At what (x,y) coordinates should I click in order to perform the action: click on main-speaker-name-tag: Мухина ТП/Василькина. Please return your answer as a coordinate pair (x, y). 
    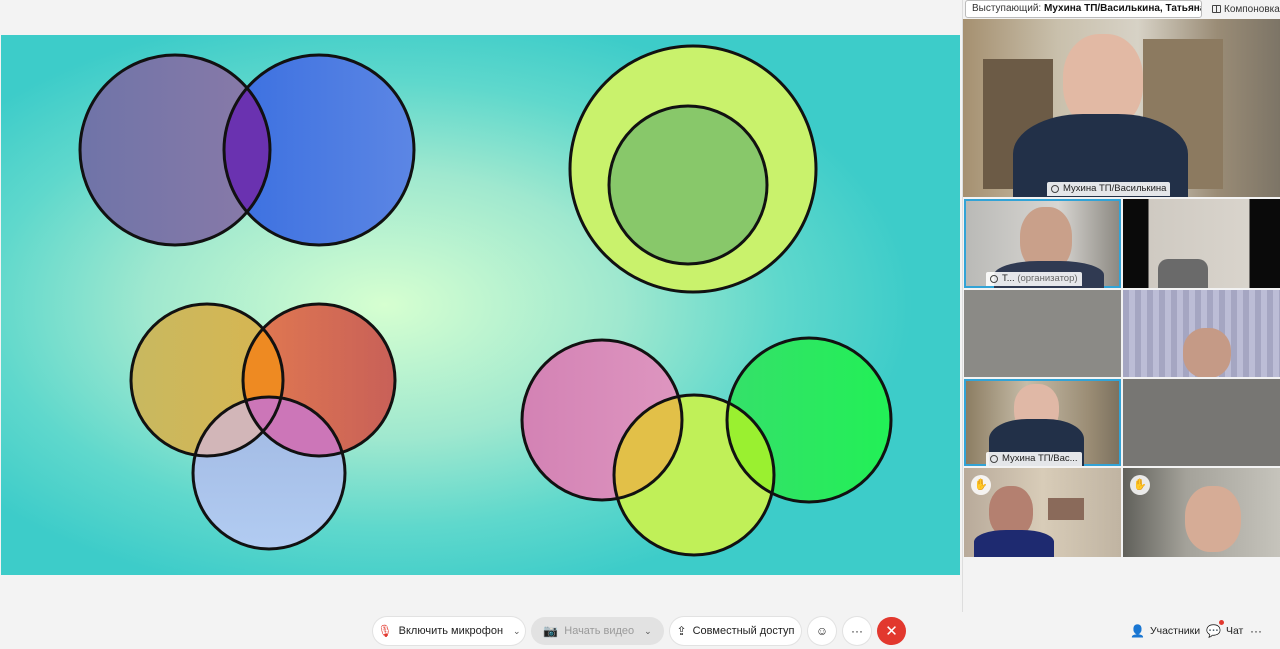
    Looking at the image, I should click on (1109, 189).